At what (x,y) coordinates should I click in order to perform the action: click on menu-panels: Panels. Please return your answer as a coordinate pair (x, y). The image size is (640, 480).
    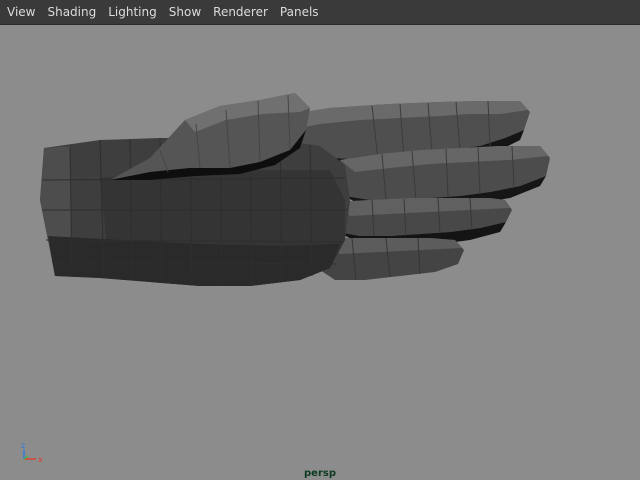
    Looking at the image, I should click on (299, 12).